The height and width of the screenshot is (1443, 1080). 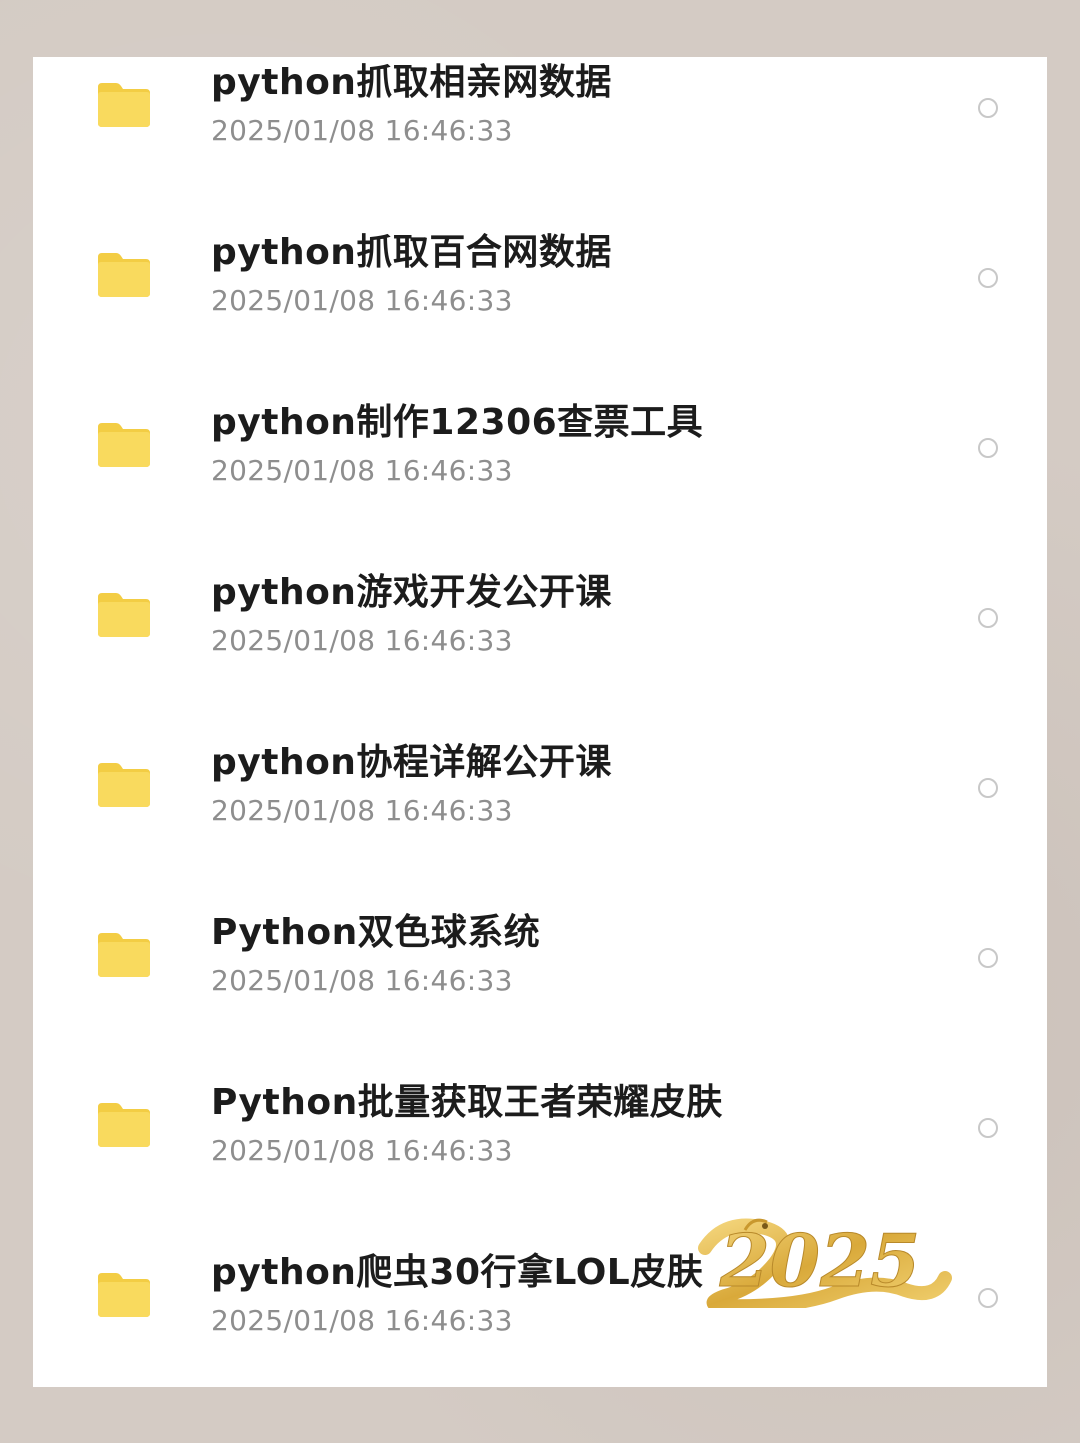 I want to click on file-name: python爬虫30行拿LOL皮肤, so click(x=457, y=1272).